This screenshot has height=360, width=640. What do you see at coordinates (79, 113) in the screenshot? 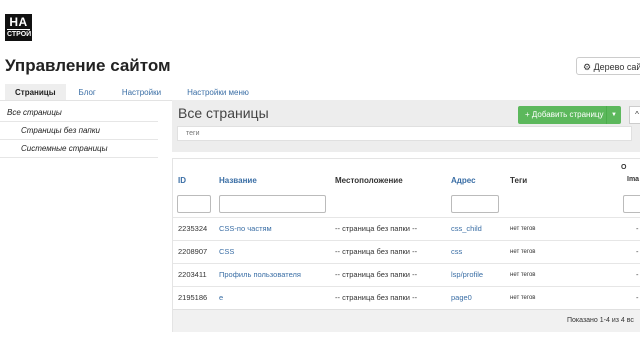
I see `sidebar-item-all-pages: Все страницы` at bounding box center [79, 113].